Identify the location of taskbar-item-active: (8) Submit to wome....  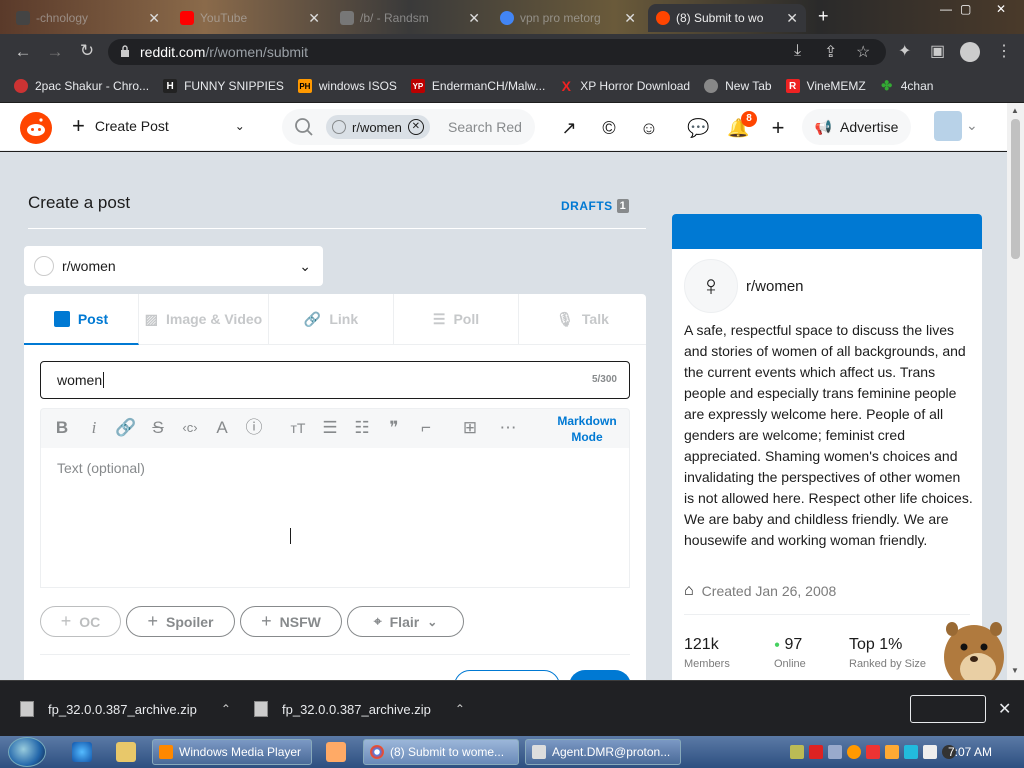
(441, 752).